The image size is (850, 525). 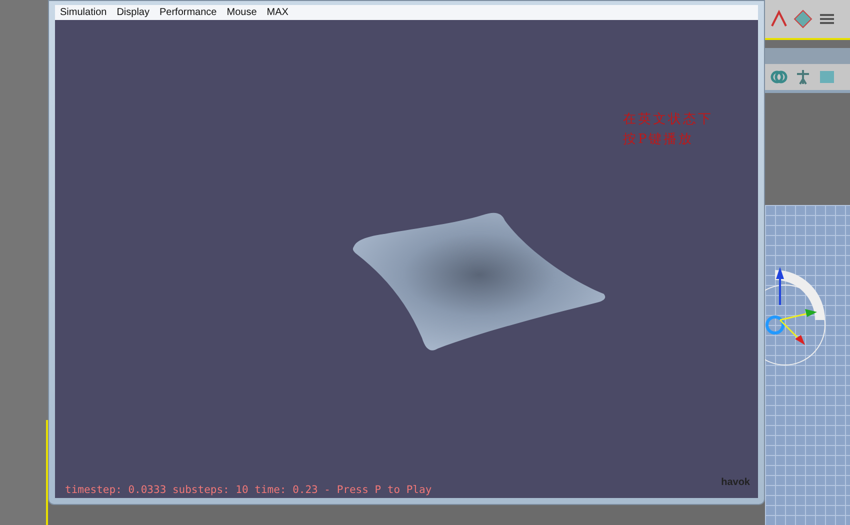 What do you see at coordinates (188, 12) in the screenshot?
I see `menu-item: Performance` at bounding box center [188, 12].